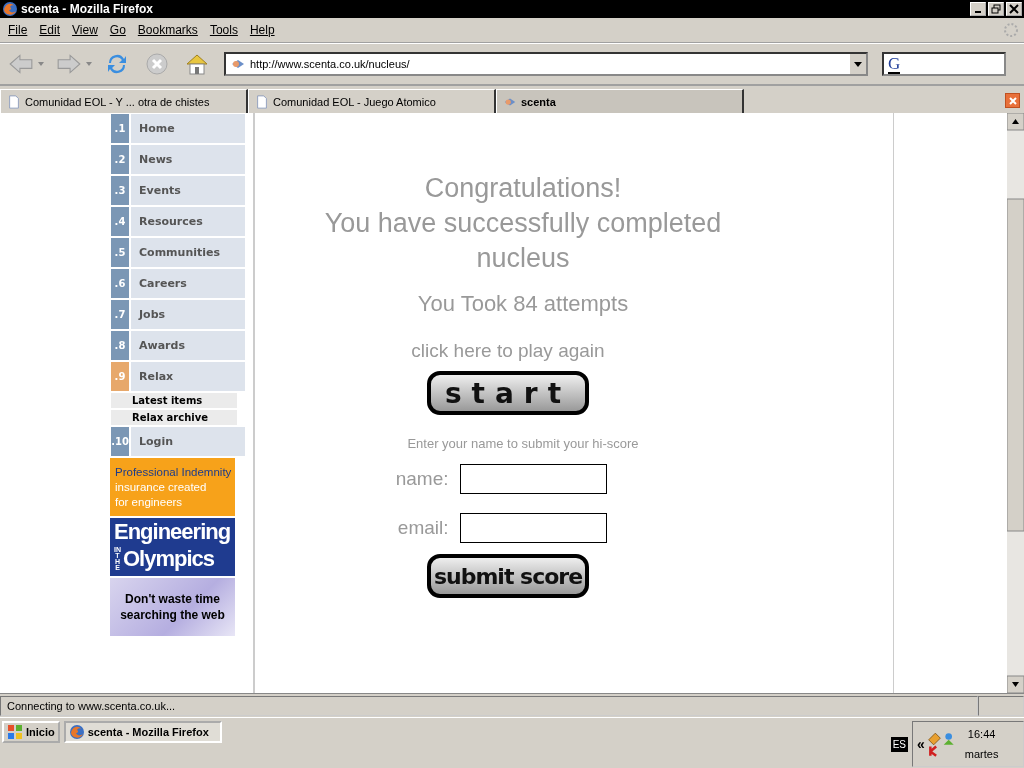 Image resolution: width=1024 pixels, height=768 pixels. Describe the element at coordinates (142, 732) in the screenshot. I see `taskbar-button: scenta - Mozilla Firefox` at that location.